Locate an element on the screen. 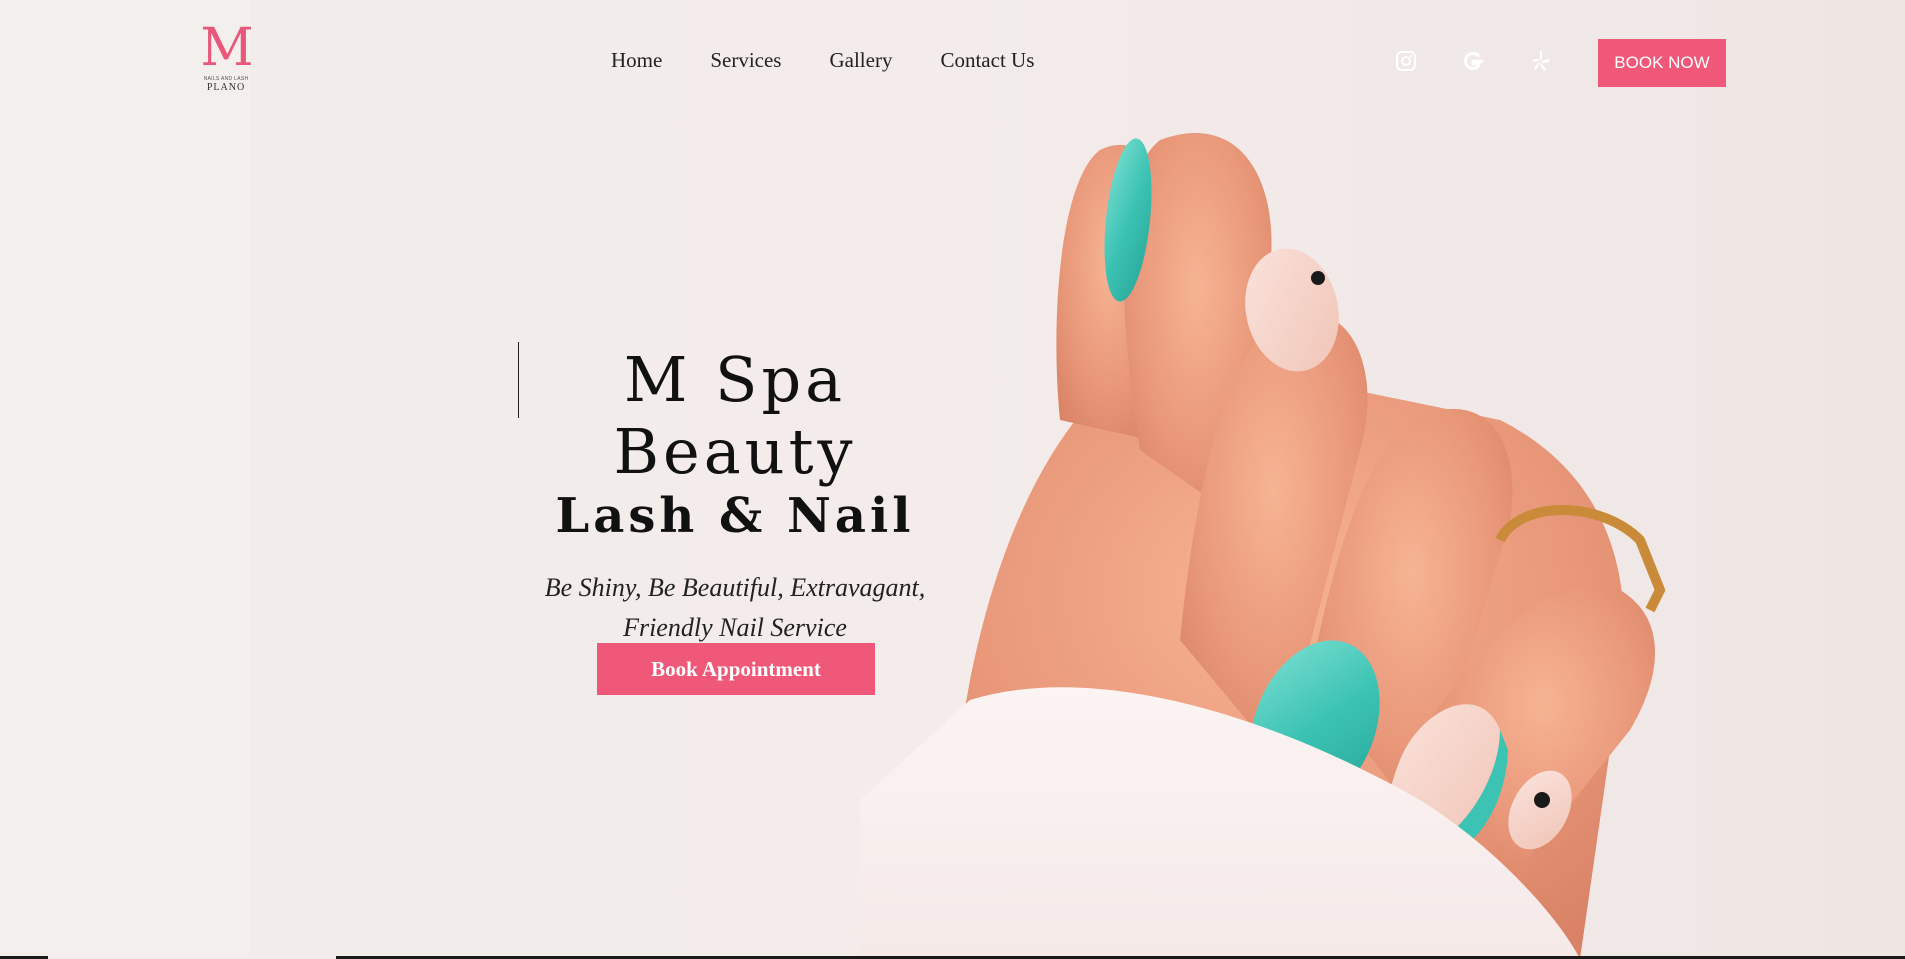  main-nav: Home Services Gallery Contact Us is located at coordinates (822, 60).